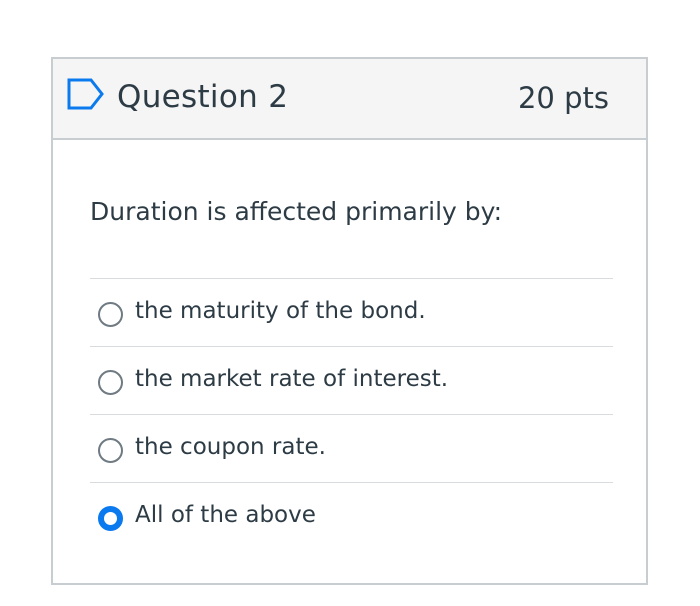  Describe the element at coordinates (86, 94) in the screenshot. I see `flag-question-icon` at that location.